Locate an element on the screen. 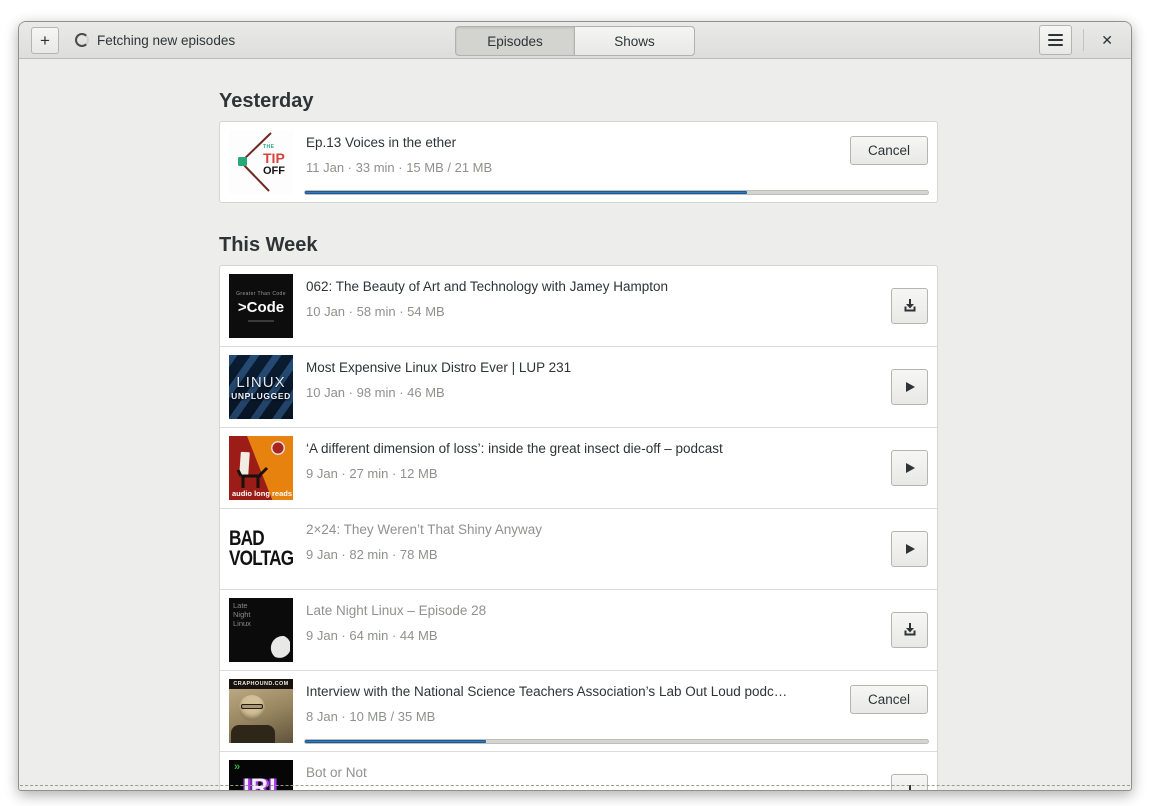 This screenshot has height=806, width=1151. podcast-cover: Late Night Linux is located at coordinates (261, 630).